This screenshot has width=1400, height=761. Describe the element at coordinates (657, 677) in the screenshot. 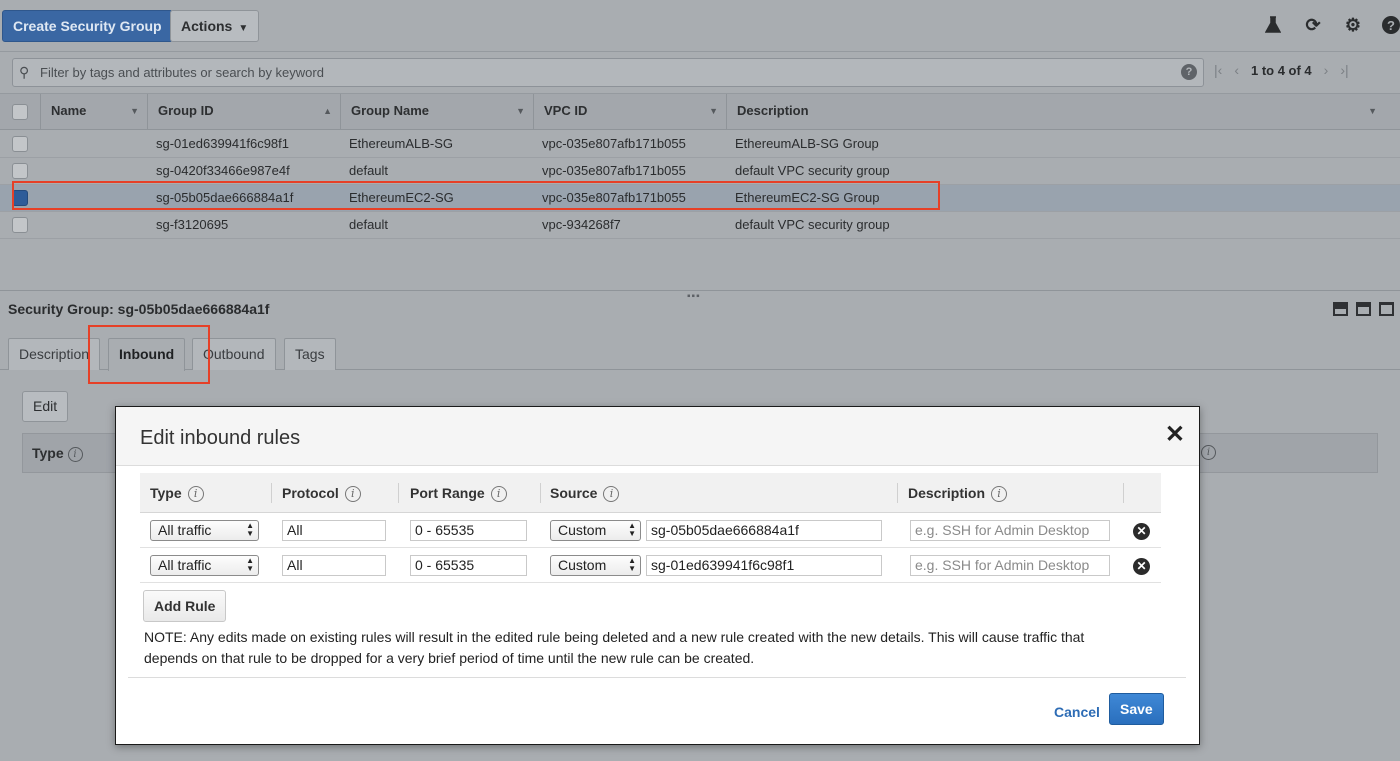

I see `footer-divider` at that location.